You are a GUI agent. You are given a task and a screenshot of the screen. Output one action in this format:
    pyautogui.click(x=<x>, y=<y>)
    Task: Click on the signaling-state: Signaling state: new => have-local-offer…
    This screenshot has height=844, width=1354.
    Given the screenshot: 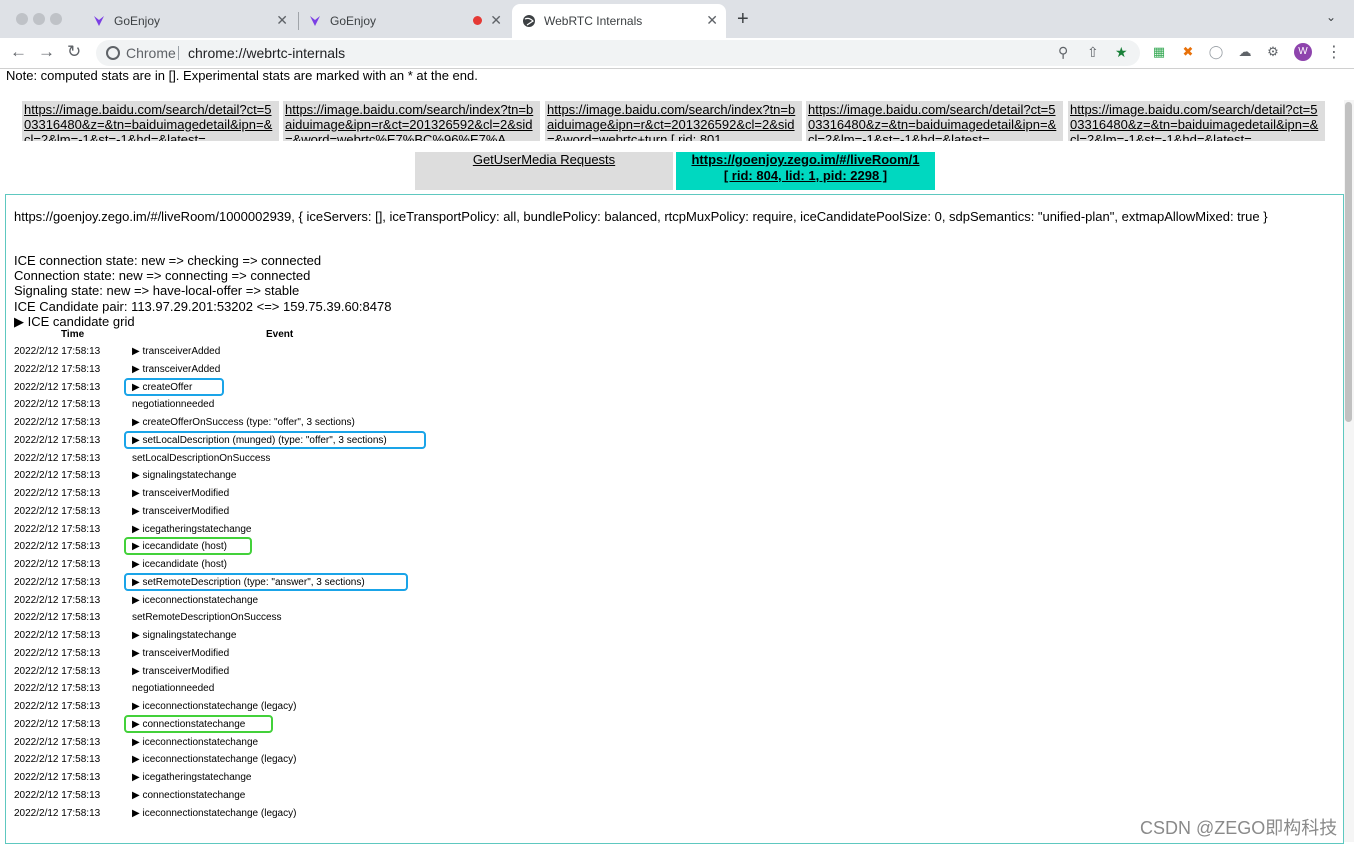 What is the action you would take?
    pyautogui.click(x=157, y=291)
    